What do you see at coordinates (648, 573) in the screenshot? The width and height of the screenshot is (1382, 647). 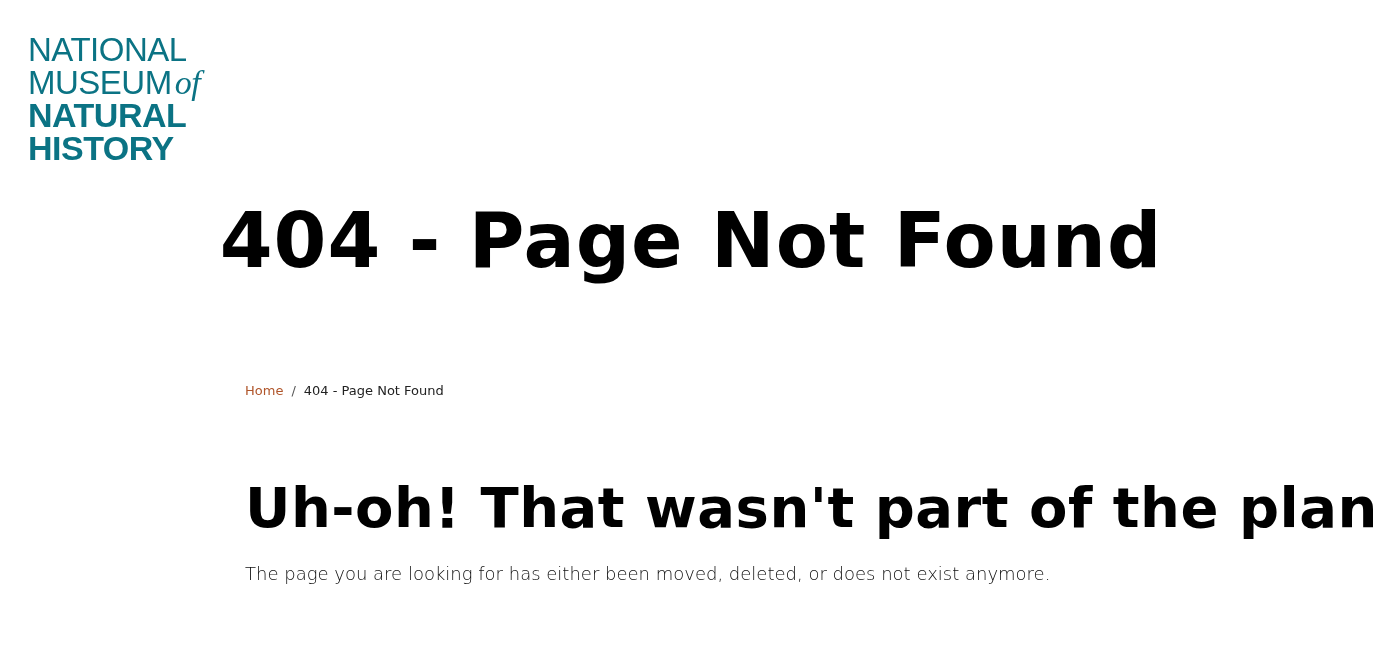 I see `error-message: The page you are looking for has either been moved, deleted, or does not exist anymore.` at bounding box center [648, 573].